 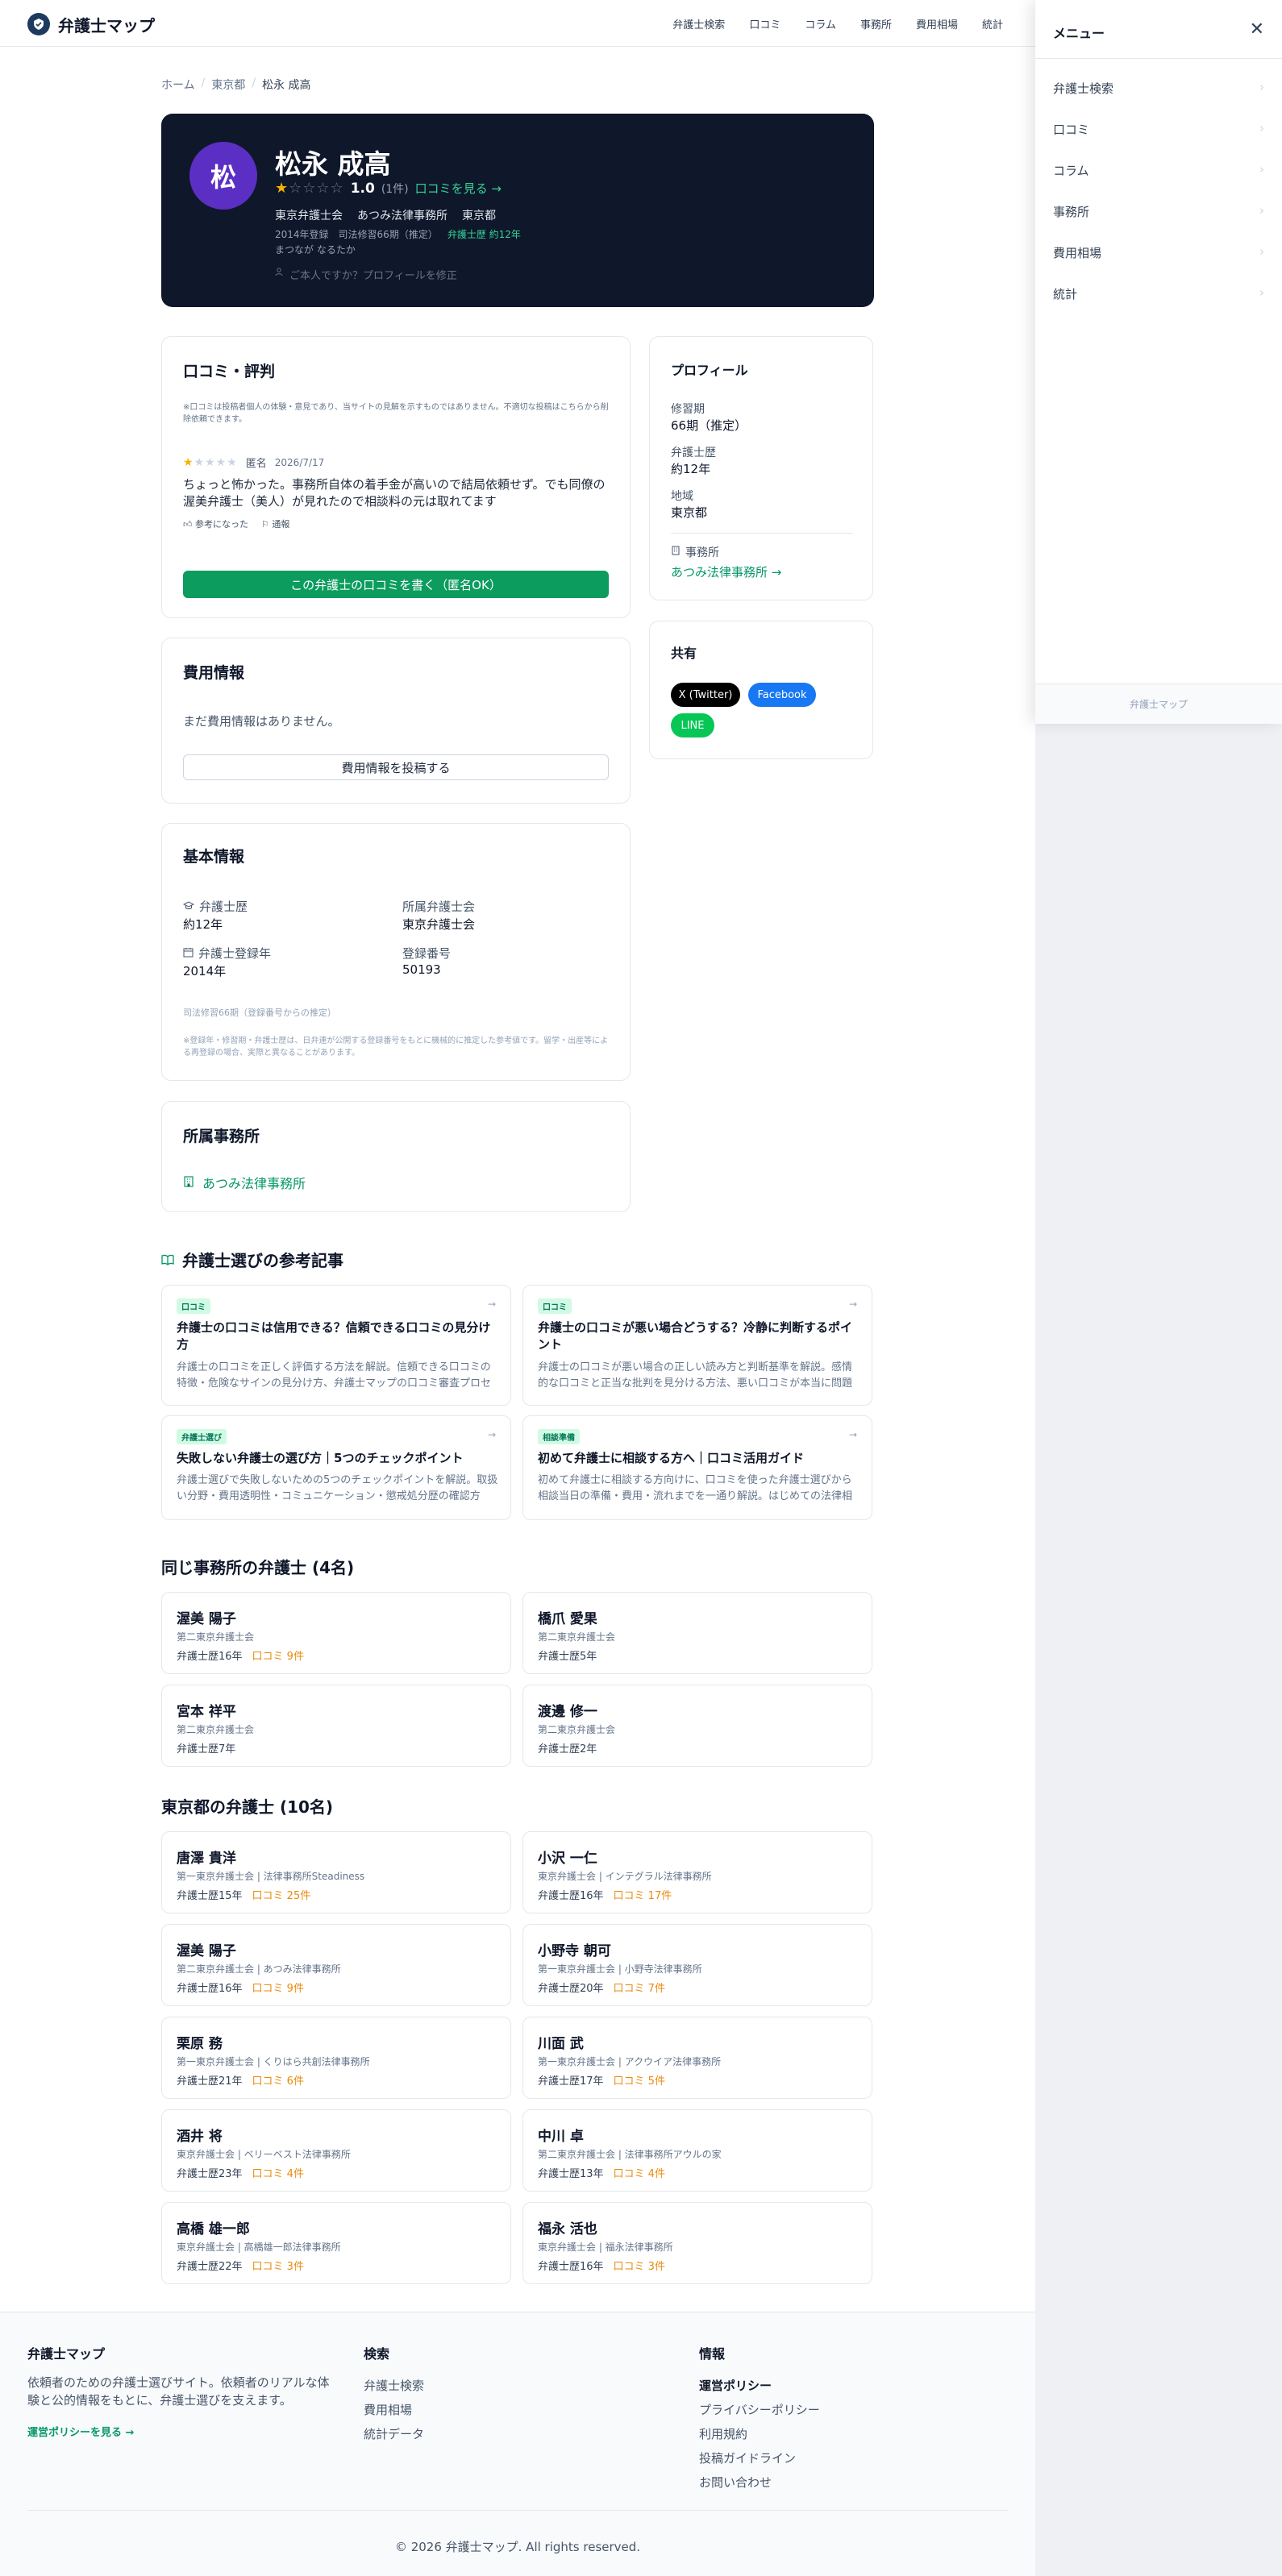 I want to click on menu-item-column: コラム ›, so click(x=1158, y=170).